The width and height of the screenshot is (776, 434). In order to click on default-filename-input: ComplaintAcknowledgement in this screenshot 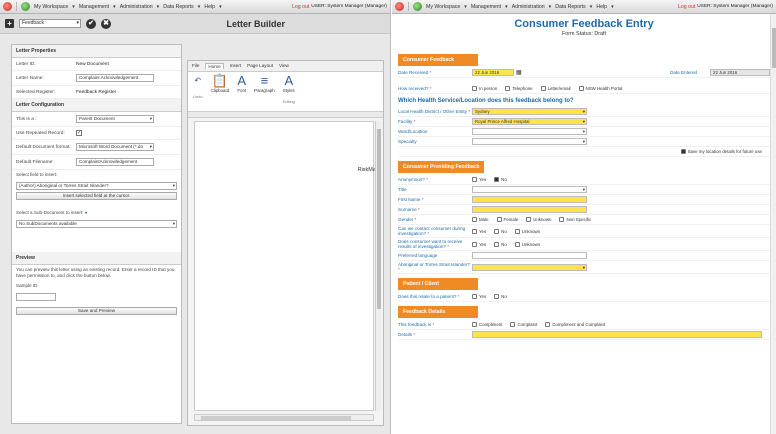, I will do `click(115, 162)`.